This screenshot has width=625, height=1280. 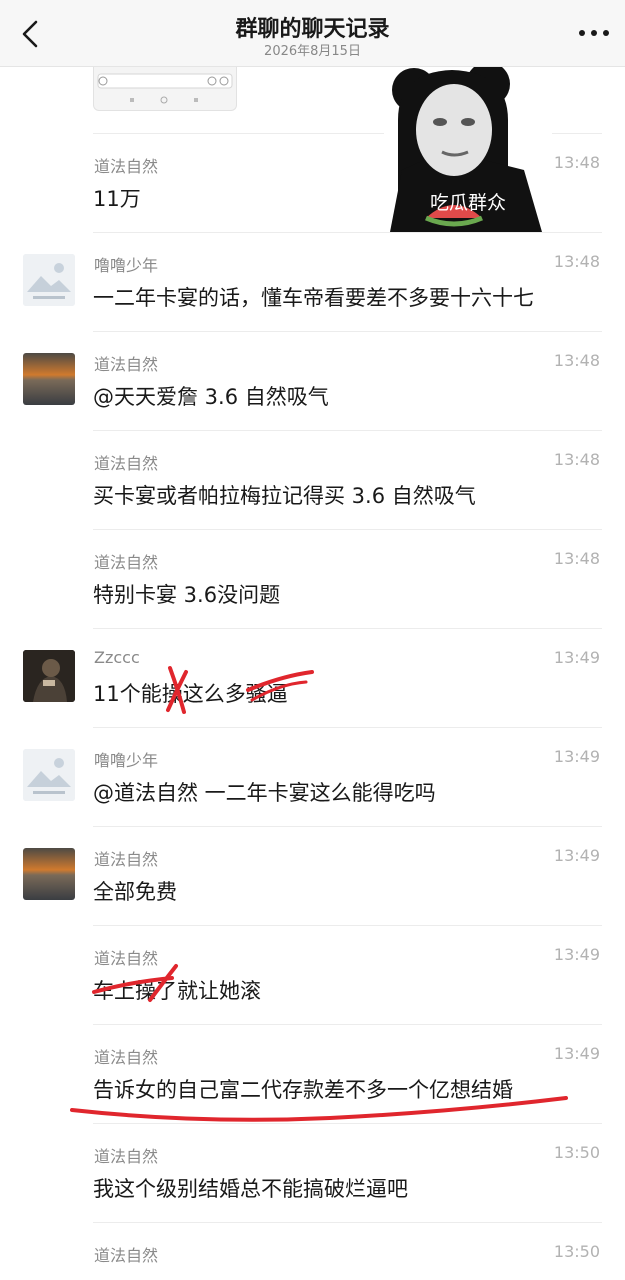 What do you see at coordinates (117, 657) in the screenshot?
I see `sender-name: Zzccc` at bounding box center [117, 657].